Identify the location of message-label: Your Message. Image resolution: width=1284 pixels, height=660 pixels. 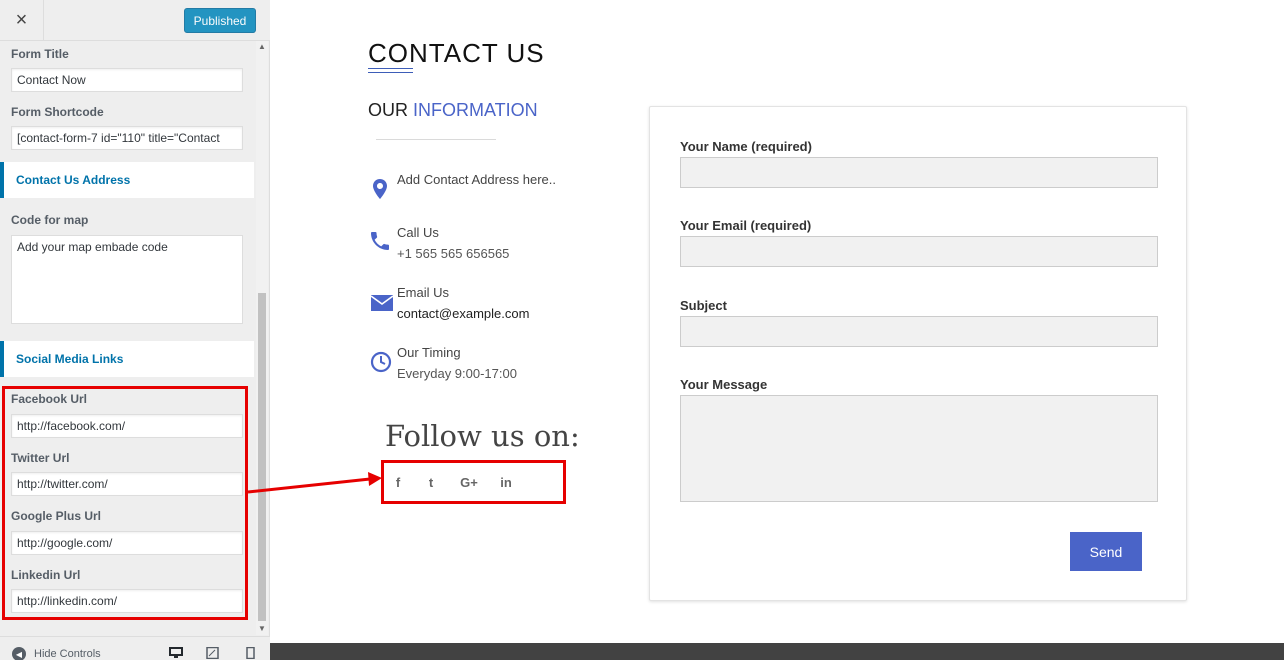
(724, 384).